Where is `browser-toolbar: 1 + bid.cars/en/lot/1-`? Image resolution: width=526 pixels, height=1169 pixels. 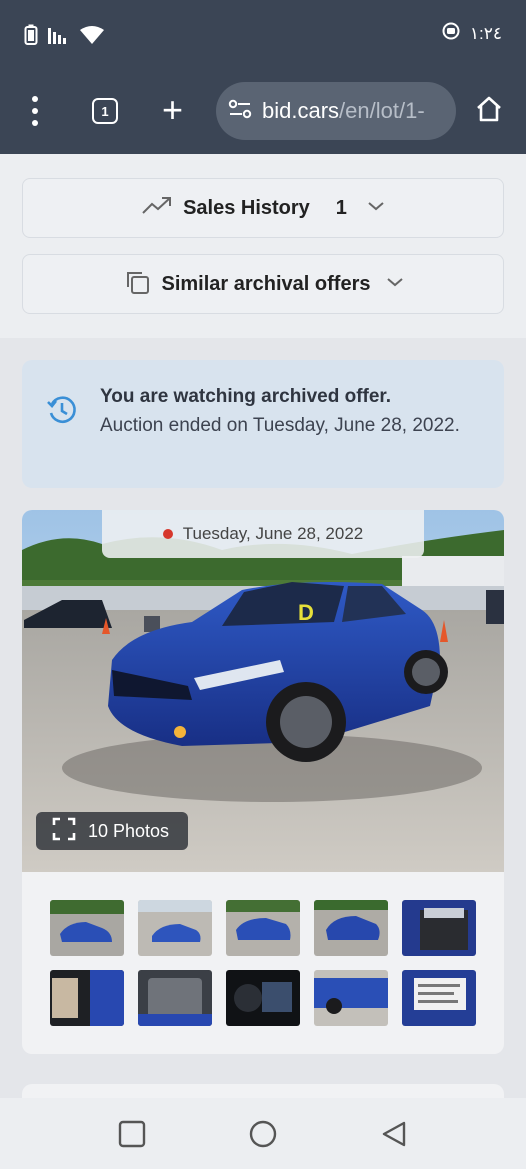
browser-toolbar: 1 + bid.cars/en/lot/1- is located at coordinates (263, 113).